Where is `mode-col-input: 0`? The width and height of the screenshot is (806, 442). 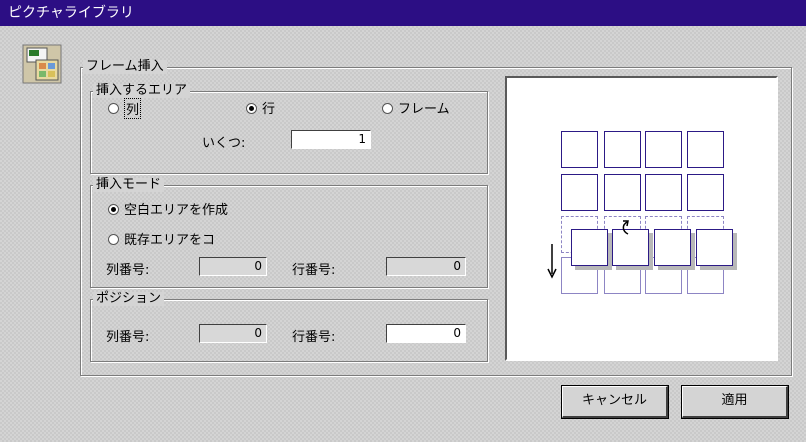
mode-col-input: 0 is located at coordinates (233, 266).